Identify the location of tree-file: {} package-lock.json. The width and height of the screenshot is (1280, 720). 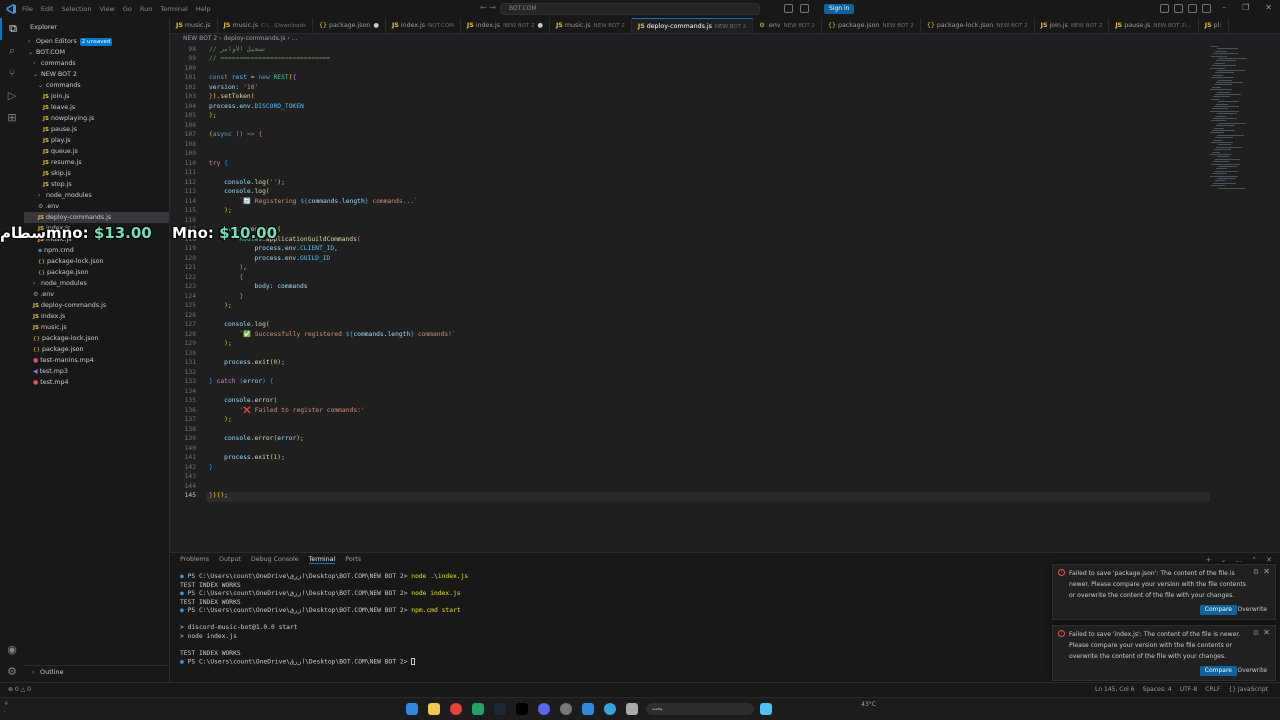
(96, 261).